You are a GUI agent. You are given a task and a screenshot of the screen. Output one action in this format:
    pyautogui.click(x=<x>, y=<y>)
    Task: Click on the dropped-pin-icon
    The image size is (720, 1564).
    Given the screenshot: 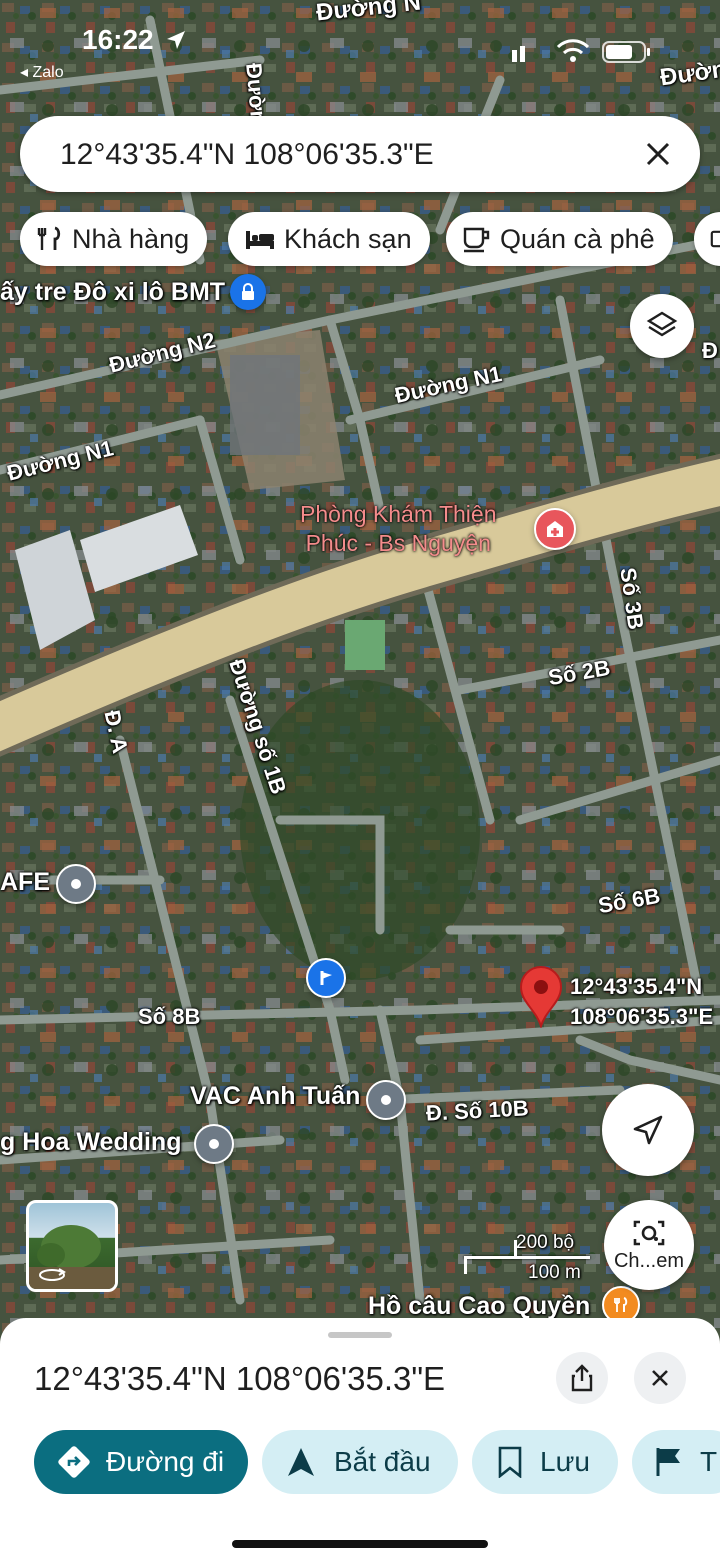 What is the action you would take?
    pyautogui.click(x=541, y=997)
    